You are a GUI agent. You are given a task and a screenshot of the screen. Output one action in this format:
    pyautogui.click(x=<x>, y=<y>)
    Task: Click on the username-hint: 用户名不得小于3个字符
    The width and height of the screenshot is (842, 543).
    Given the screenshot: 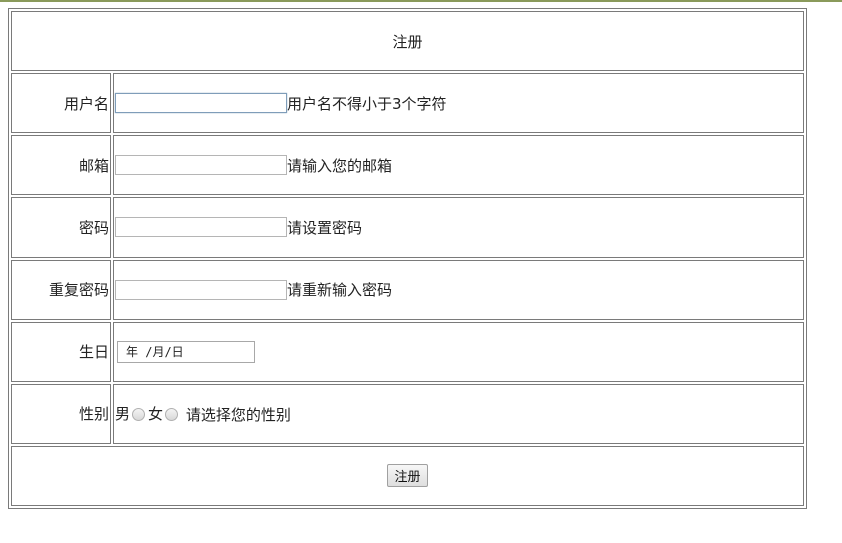 What is the action you would take?
    pyautogui.click(x=367, y=103)
    